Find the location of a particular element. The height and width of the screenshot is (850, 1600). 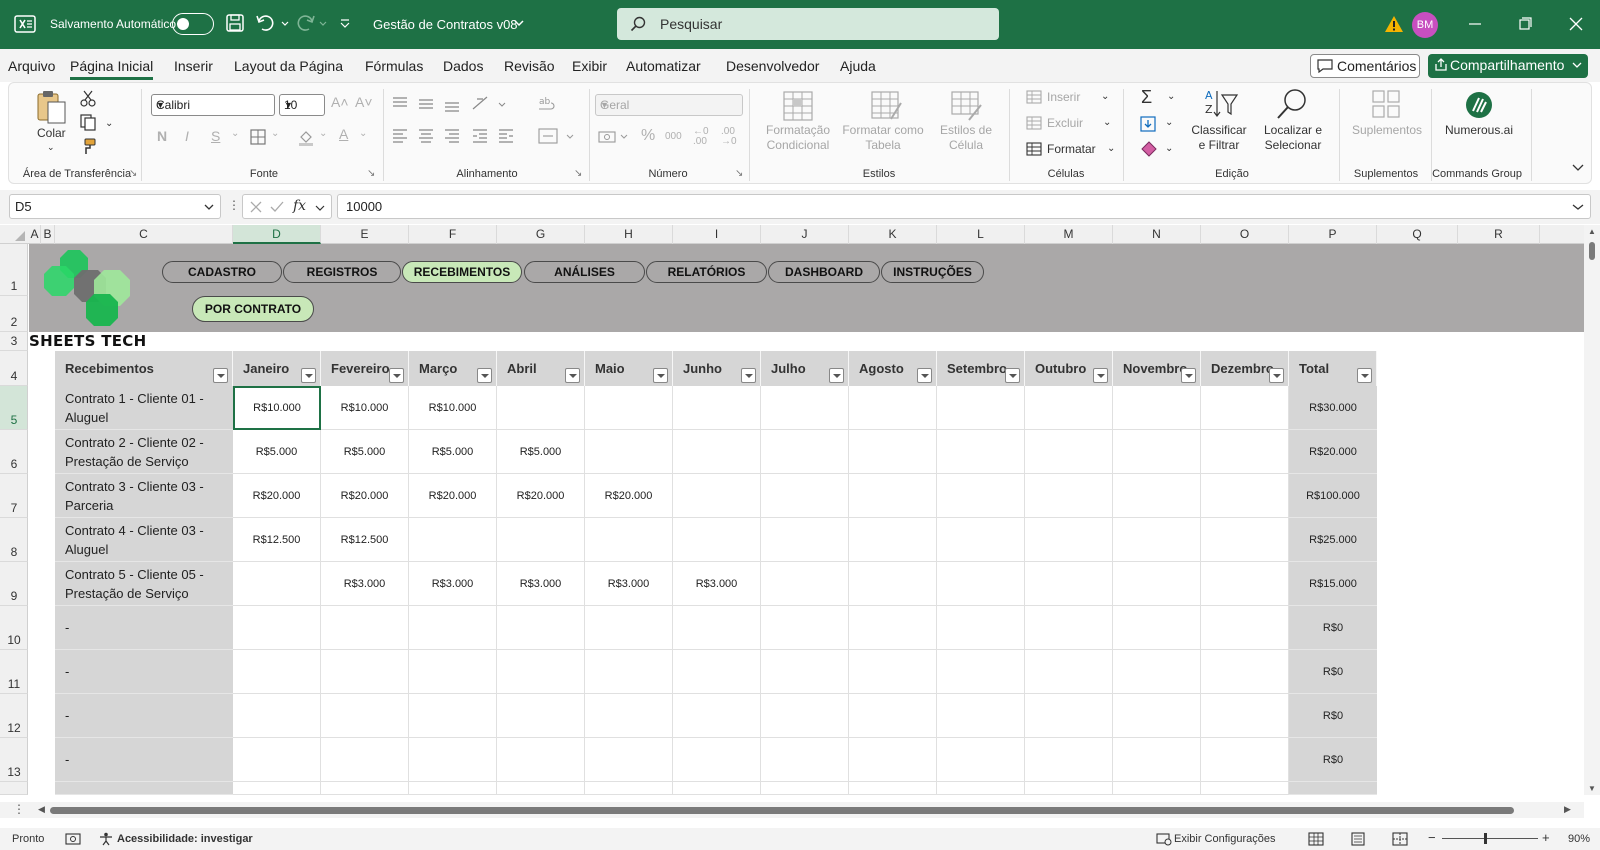

font-size-combo: 10 ▼ is located at coordinates (302, 105).